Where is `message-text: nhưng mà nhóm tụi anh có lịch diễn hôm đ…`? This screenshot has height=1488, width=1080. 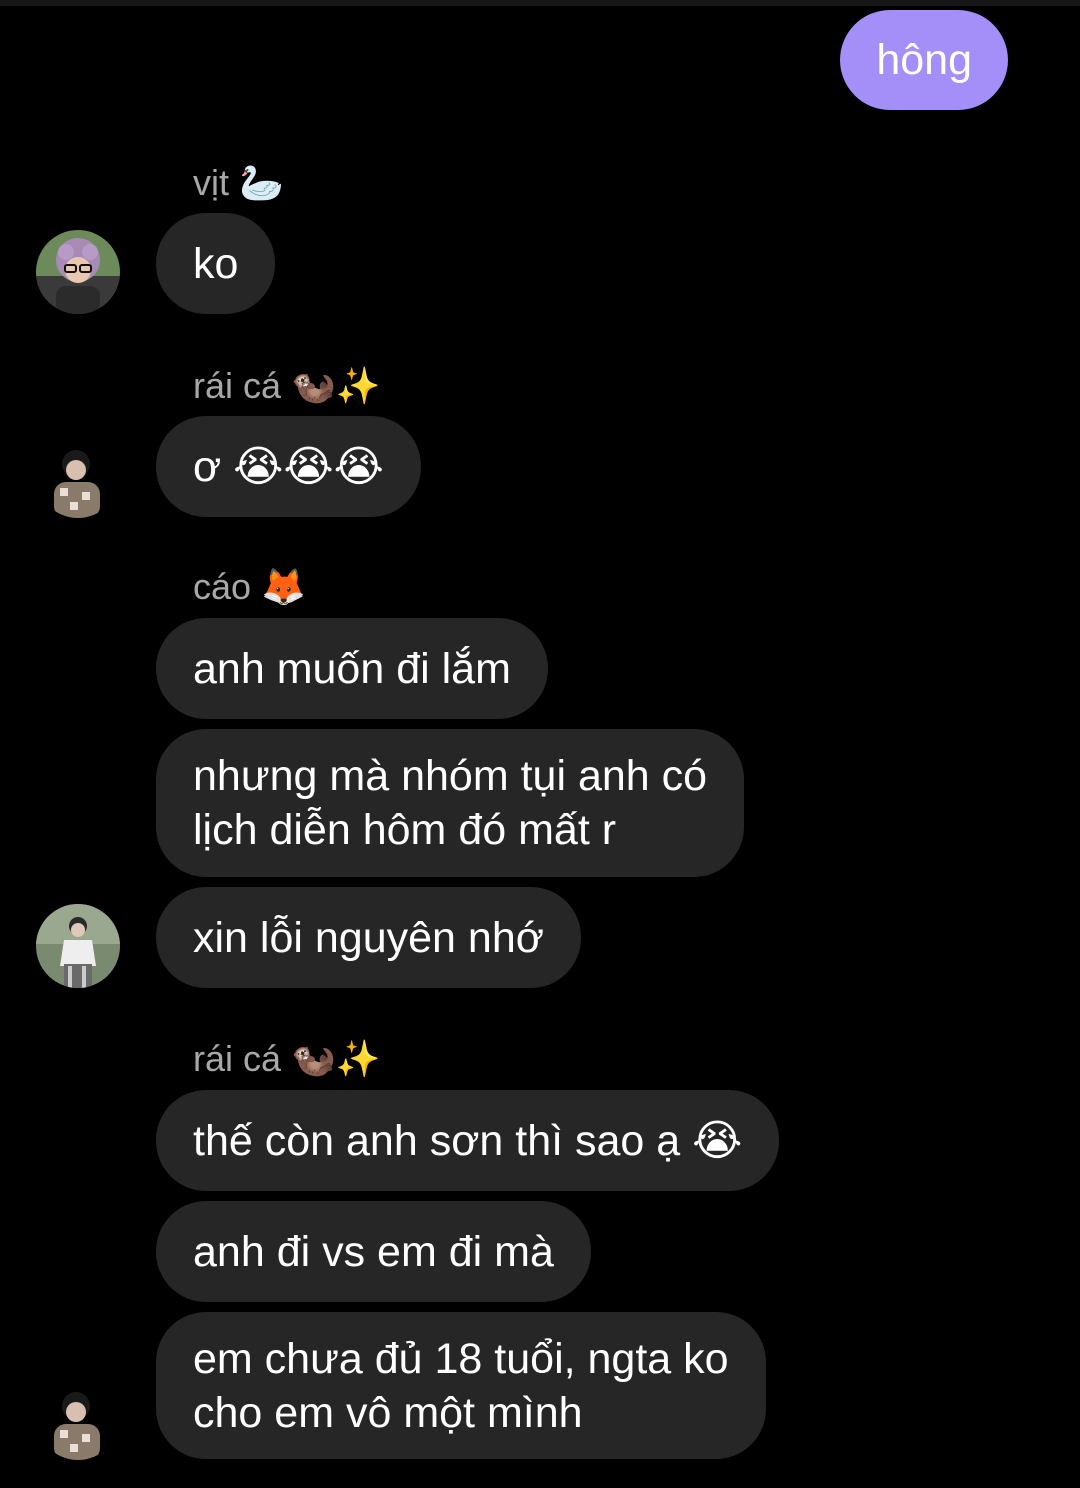 message-text: nhưng mà nhóm tụi anh có lịch diễn hôm đ… is located at coordinates (450, 803).